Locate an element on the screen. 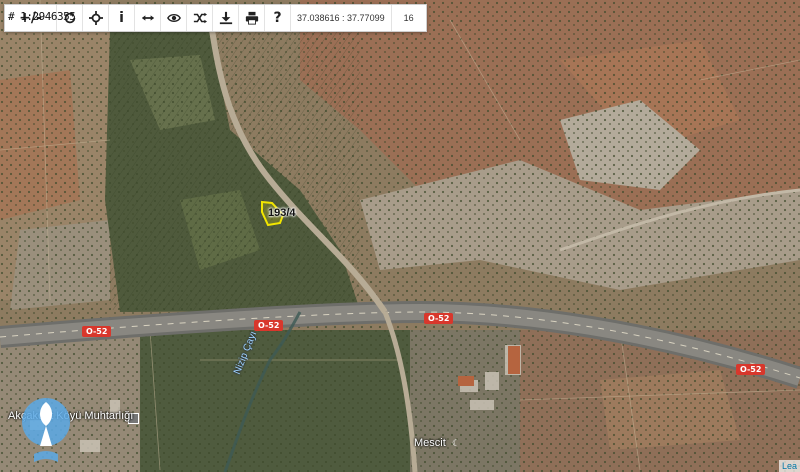  locate-button is located at coordinates (96, 18).